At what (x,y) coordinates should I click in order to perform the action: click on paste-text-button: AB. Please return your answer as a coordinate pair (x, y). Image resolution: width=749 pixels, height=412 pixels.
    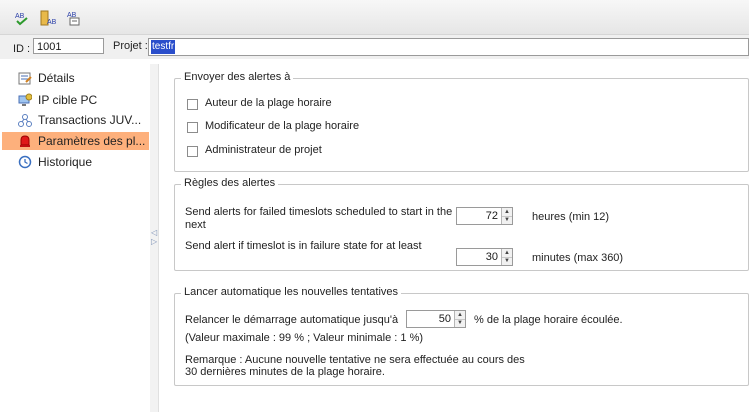
    Looking at the image, I should click on (73, 18).